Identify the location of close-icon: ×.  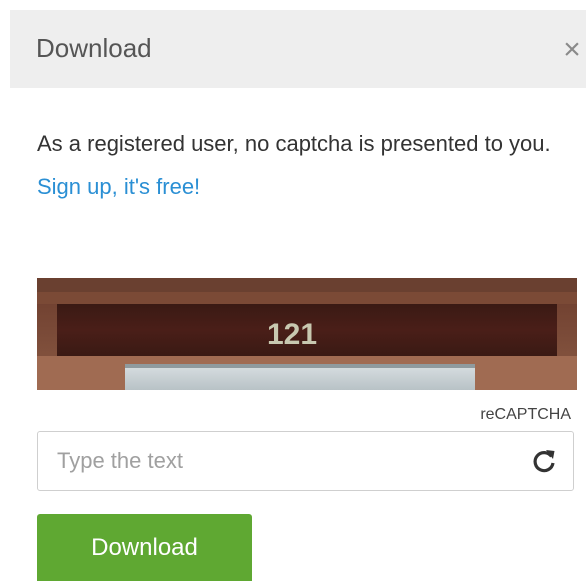
(572, 50).